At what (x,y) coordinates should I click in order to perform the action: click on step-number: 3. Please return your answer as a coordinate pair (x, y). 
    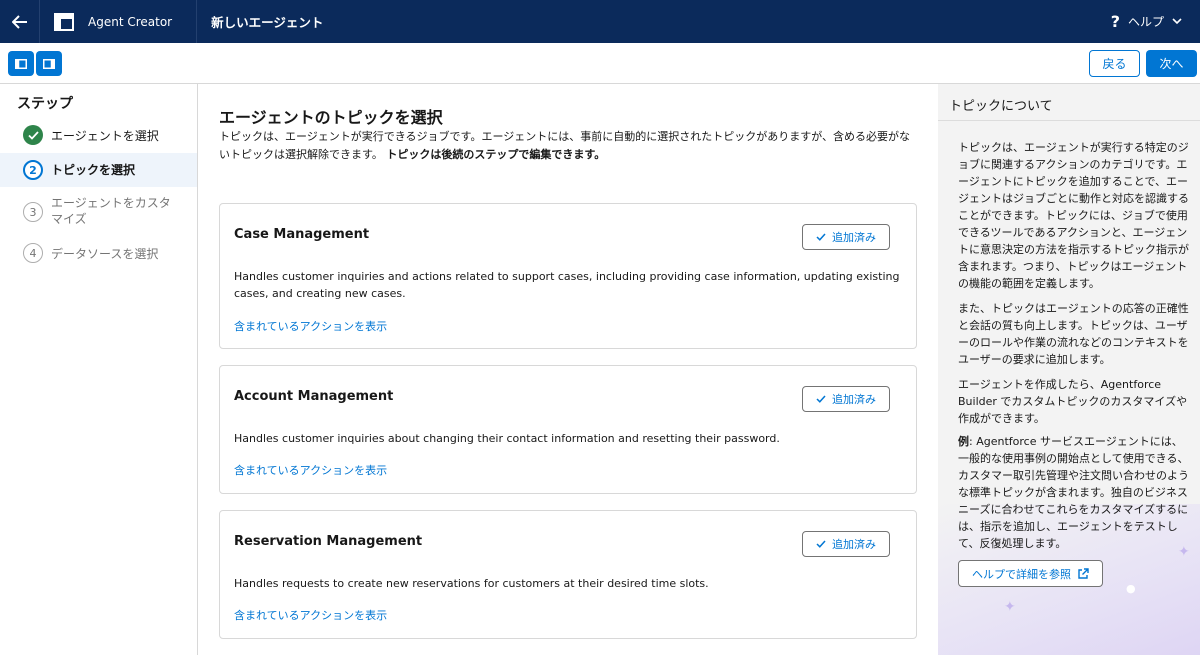
    Looking at the image, I should click on (33, 212).